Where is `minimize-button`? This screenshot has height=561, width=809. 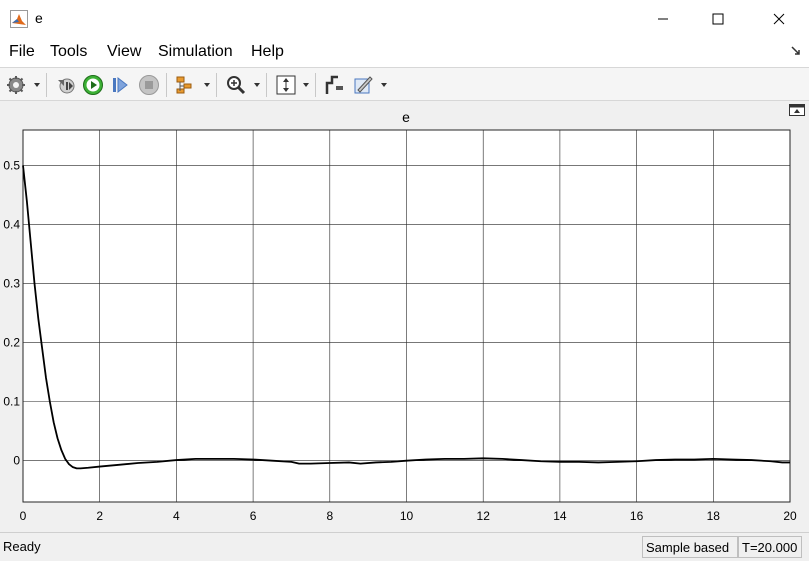 minimize-button is located at coordinates (663, 19).